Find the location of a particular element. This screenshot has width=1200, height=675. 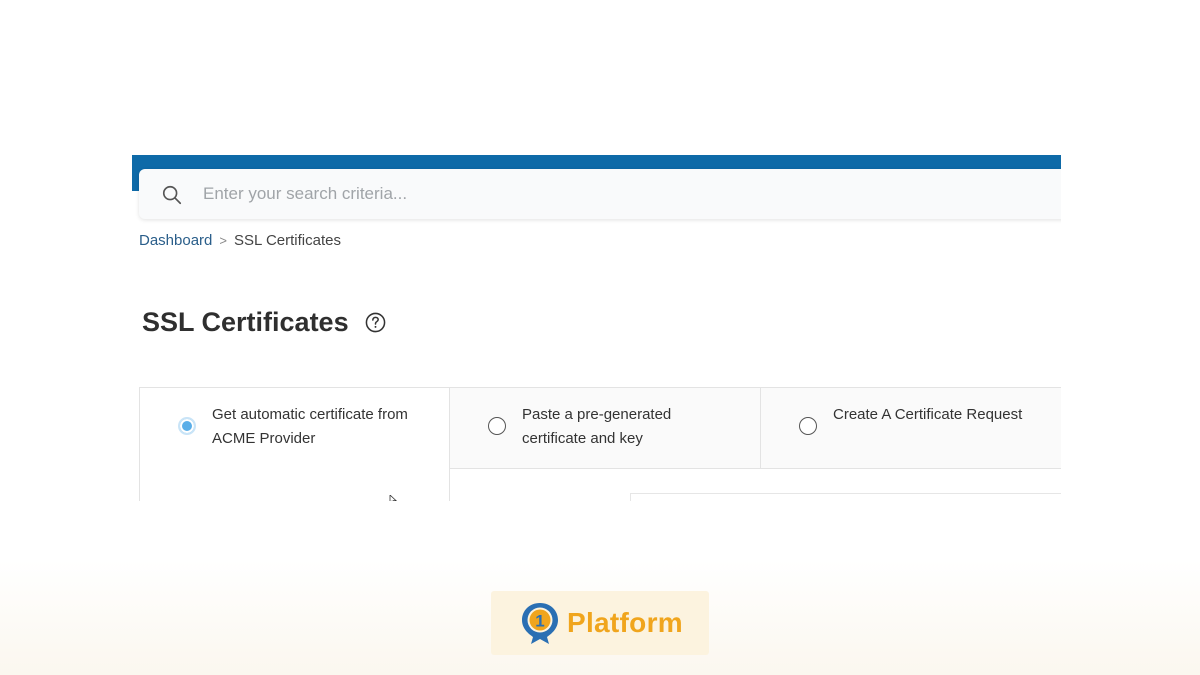

search-bar is located at coordinates (600, 194).